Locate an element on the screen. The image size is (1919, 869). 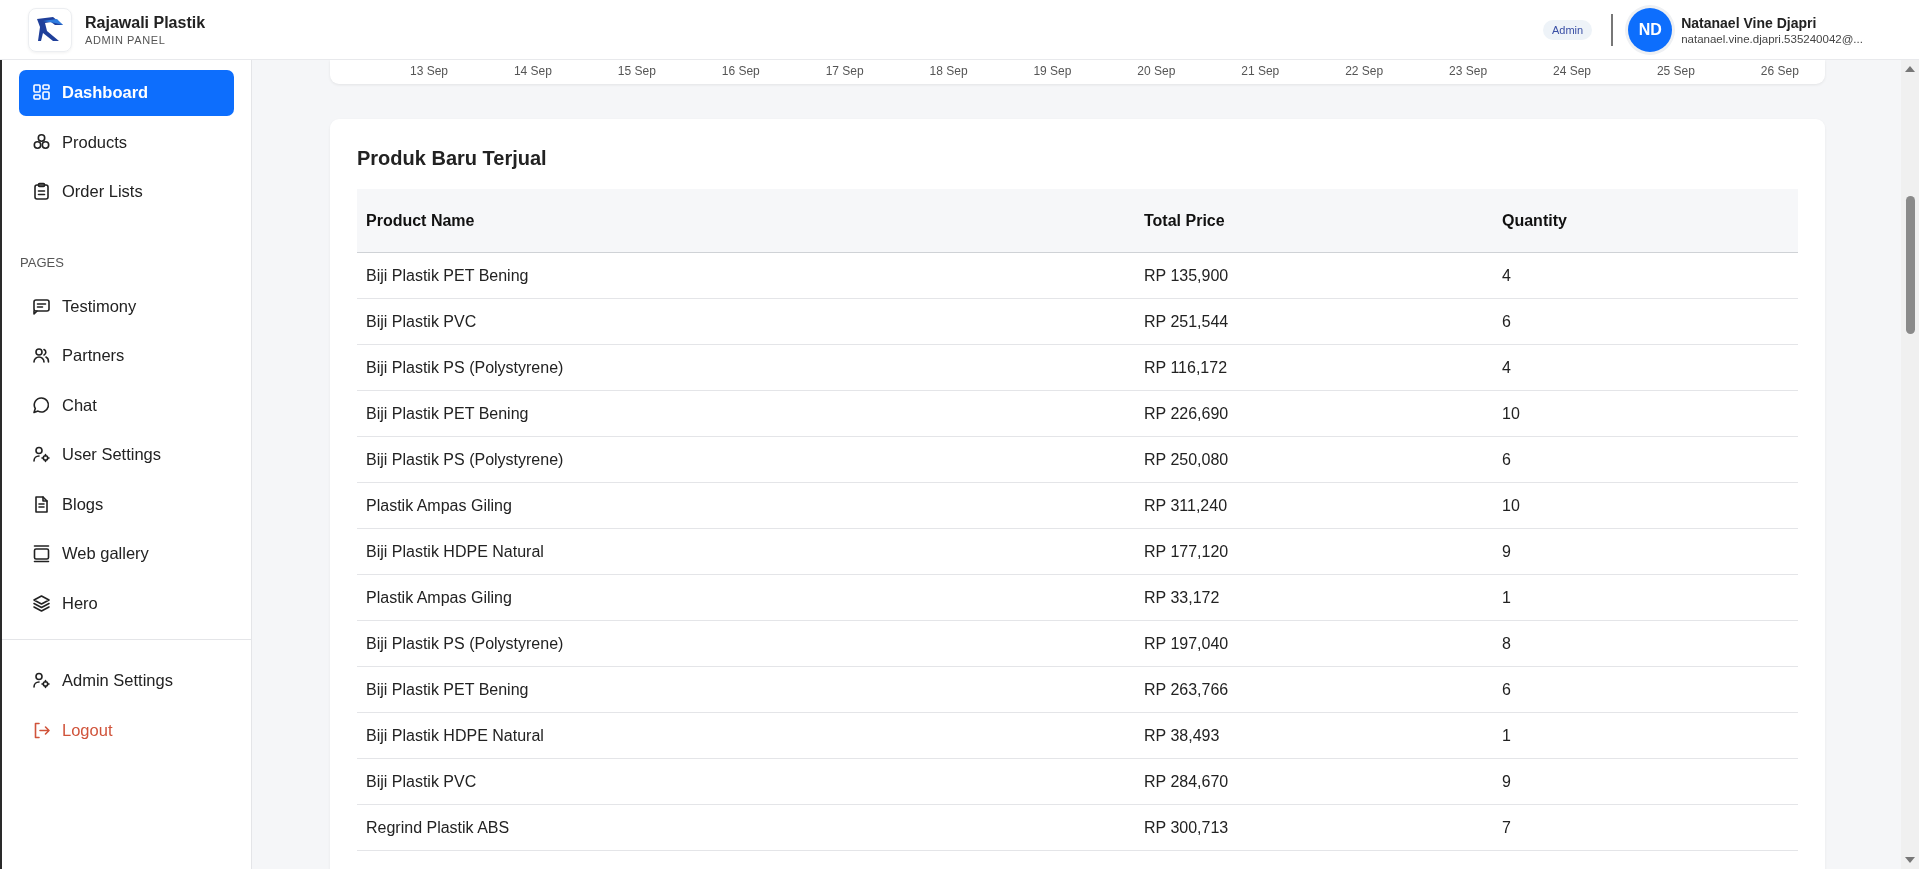
table-cell: Regrind Plastik ABS is located at coordinates (746, 827).